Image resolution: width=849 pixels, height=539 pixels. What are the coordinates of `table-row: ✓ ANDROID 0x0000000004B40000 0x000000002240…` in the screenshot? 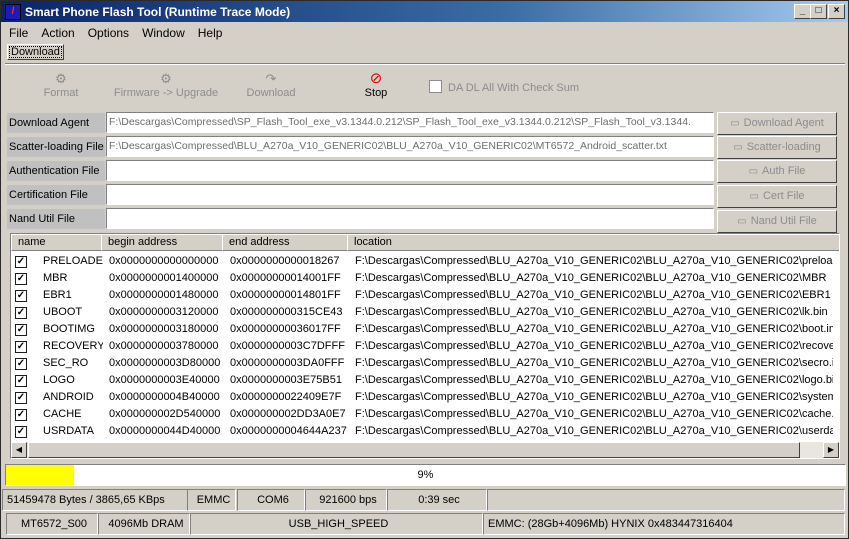 It's located at (425, 397).